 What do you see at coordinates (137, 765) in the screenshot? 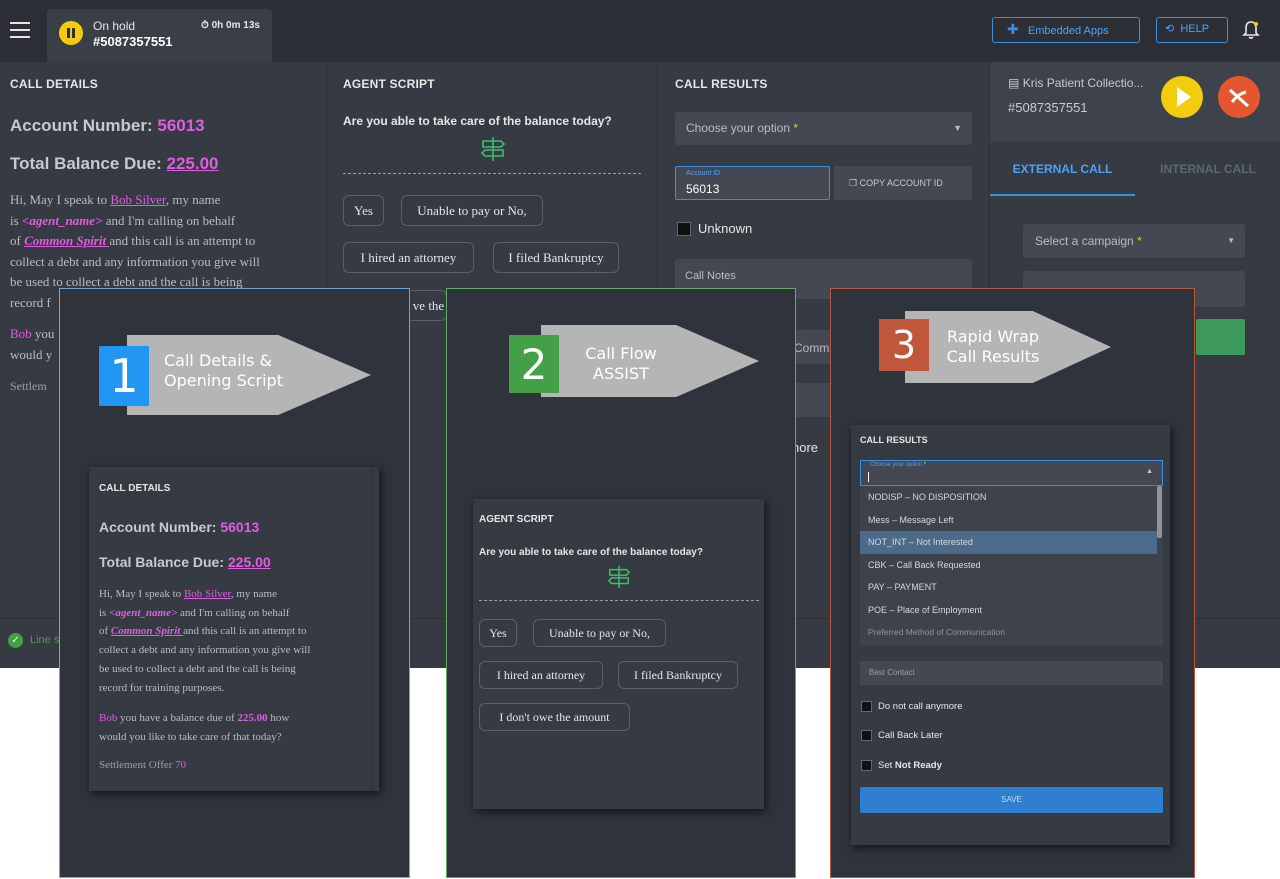
I see `settlement-label: Settlement Offer` at bounding box center [137, 765].